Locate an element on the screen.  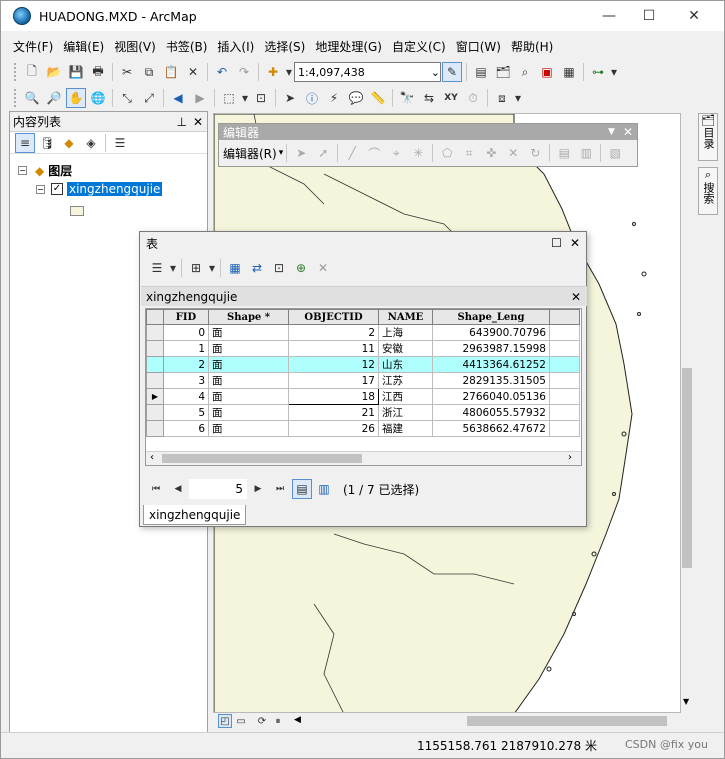
save-icon: 💾 is located at coordinates (76, 72).